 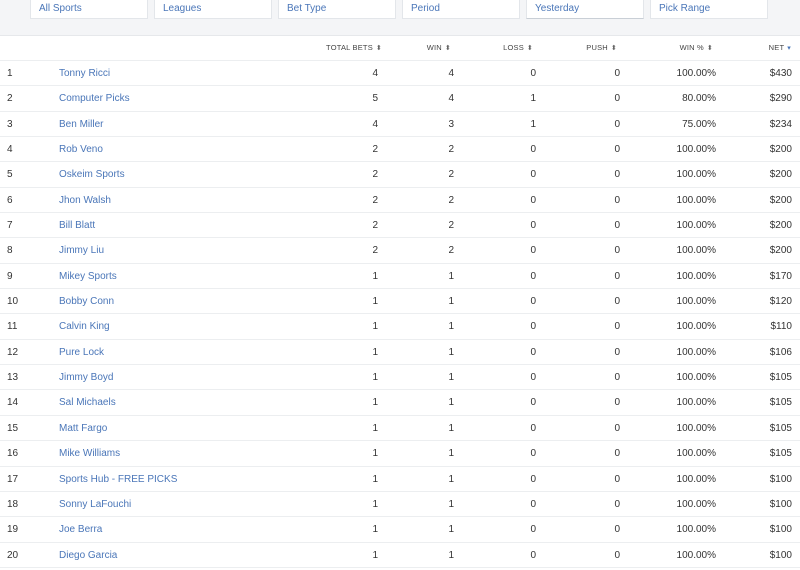 I want to click on pick-range-filter: Pick Range, so click(x=709, y=9).